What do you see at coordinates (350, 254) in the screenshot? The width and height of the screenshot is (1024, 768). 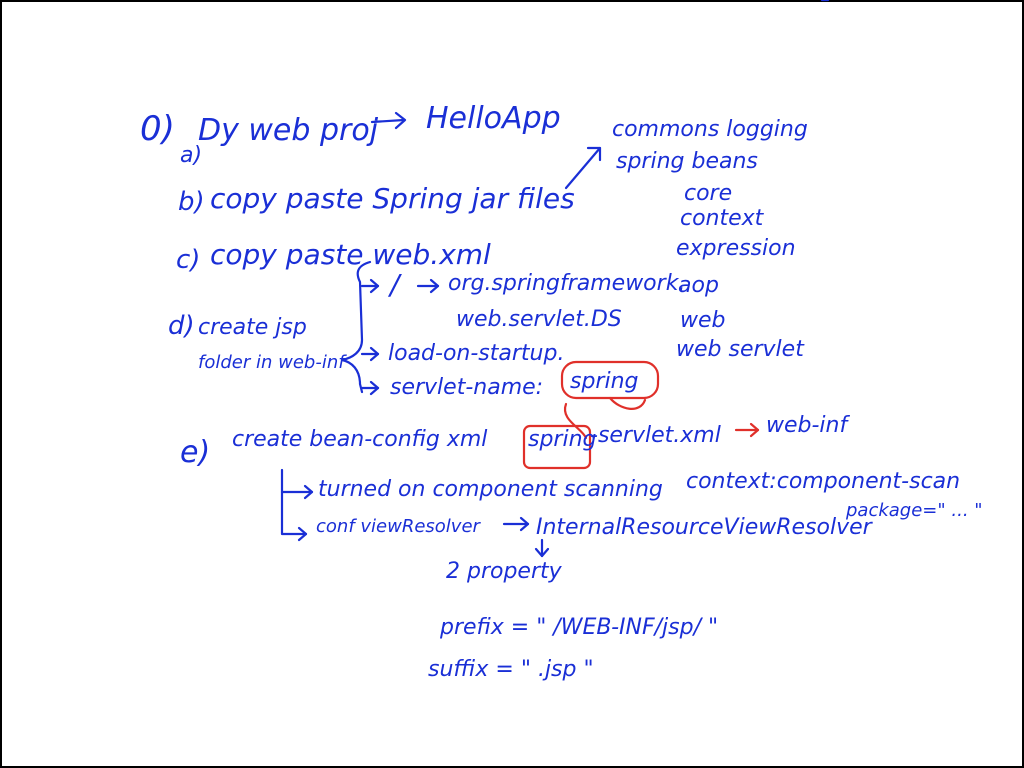 I see `step-c-text: copy paste web.xml` at bounding box center [350, 254].